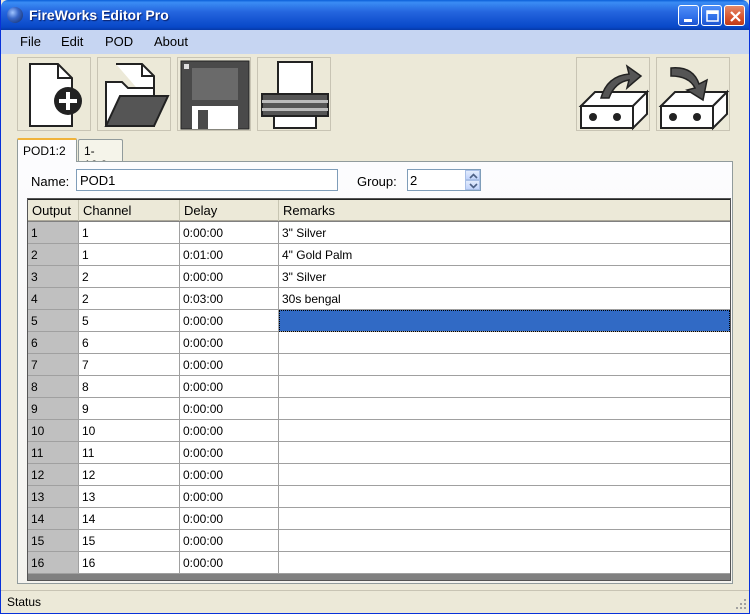 The height and width of the screenshot is (614, 750). I want to click on cell-output: 14, so click(53, 519).